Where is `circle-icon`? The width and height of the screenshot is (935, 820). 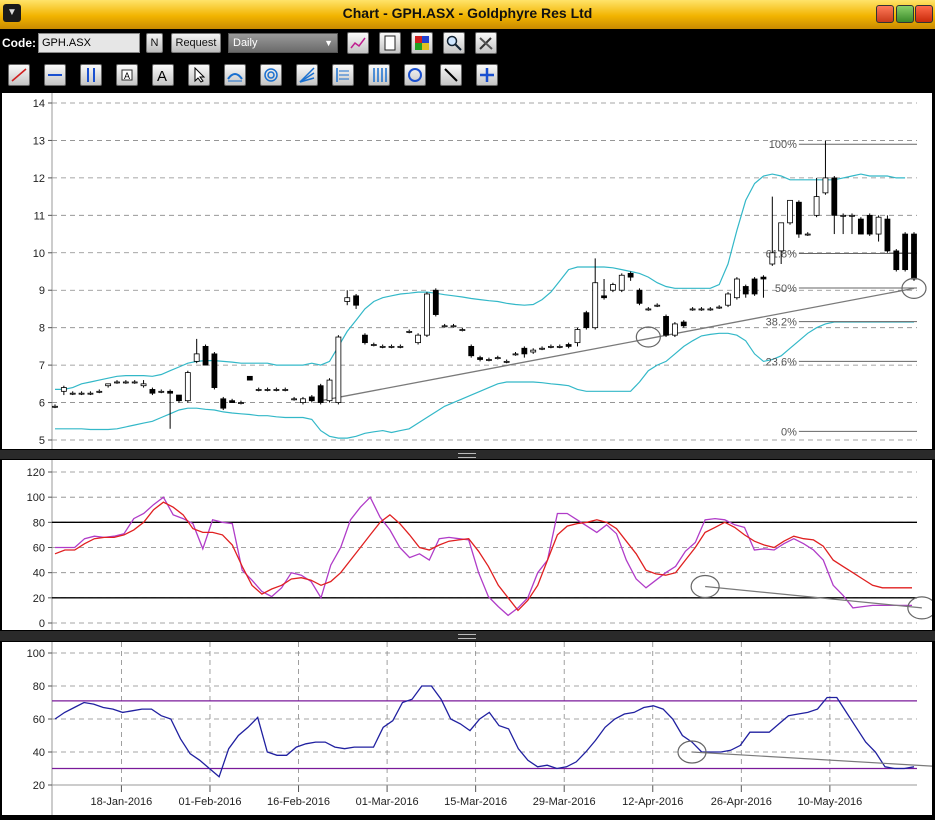 circle-icon is located at coordinates (415, 75).